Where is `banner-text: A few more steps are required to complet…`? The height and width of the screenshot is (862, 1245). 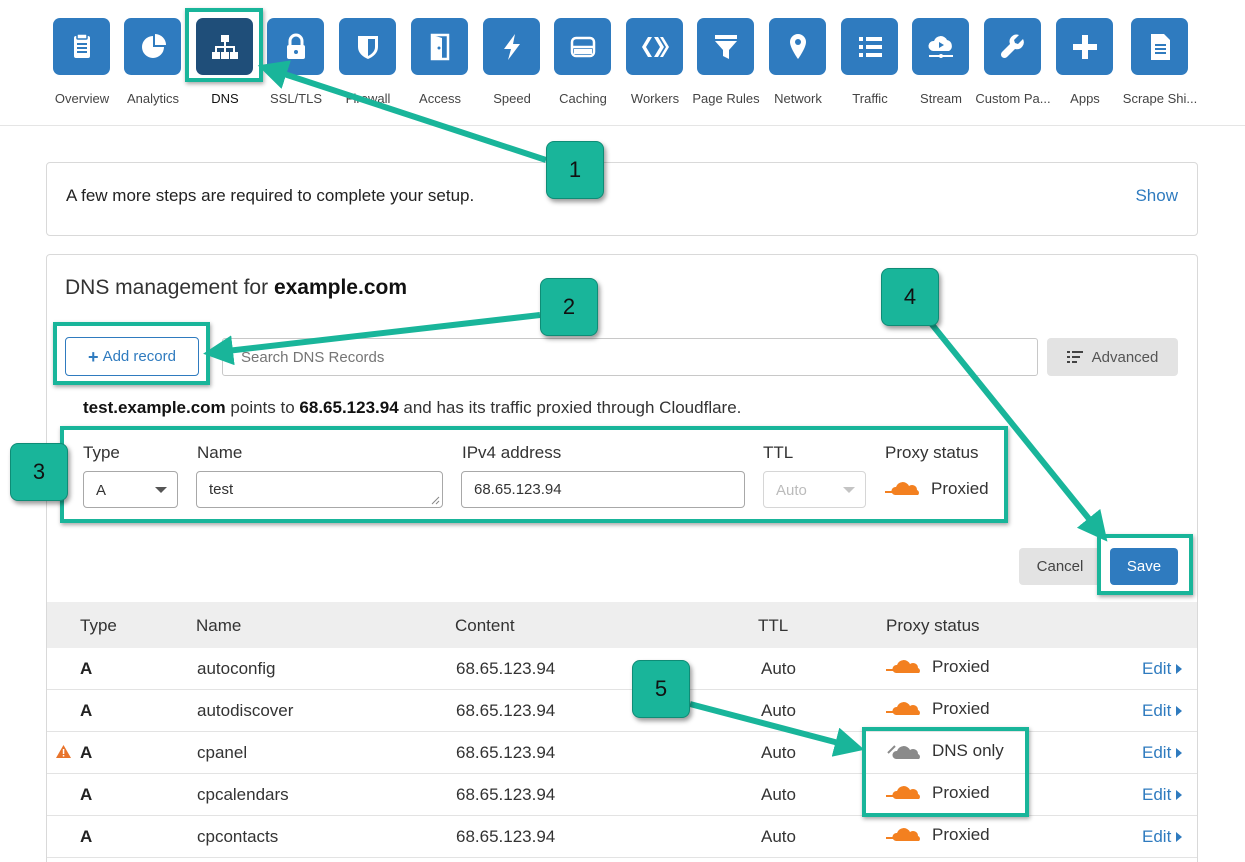
banner-text: A few more steps are required to complet… is located at coordinates (270, 195).